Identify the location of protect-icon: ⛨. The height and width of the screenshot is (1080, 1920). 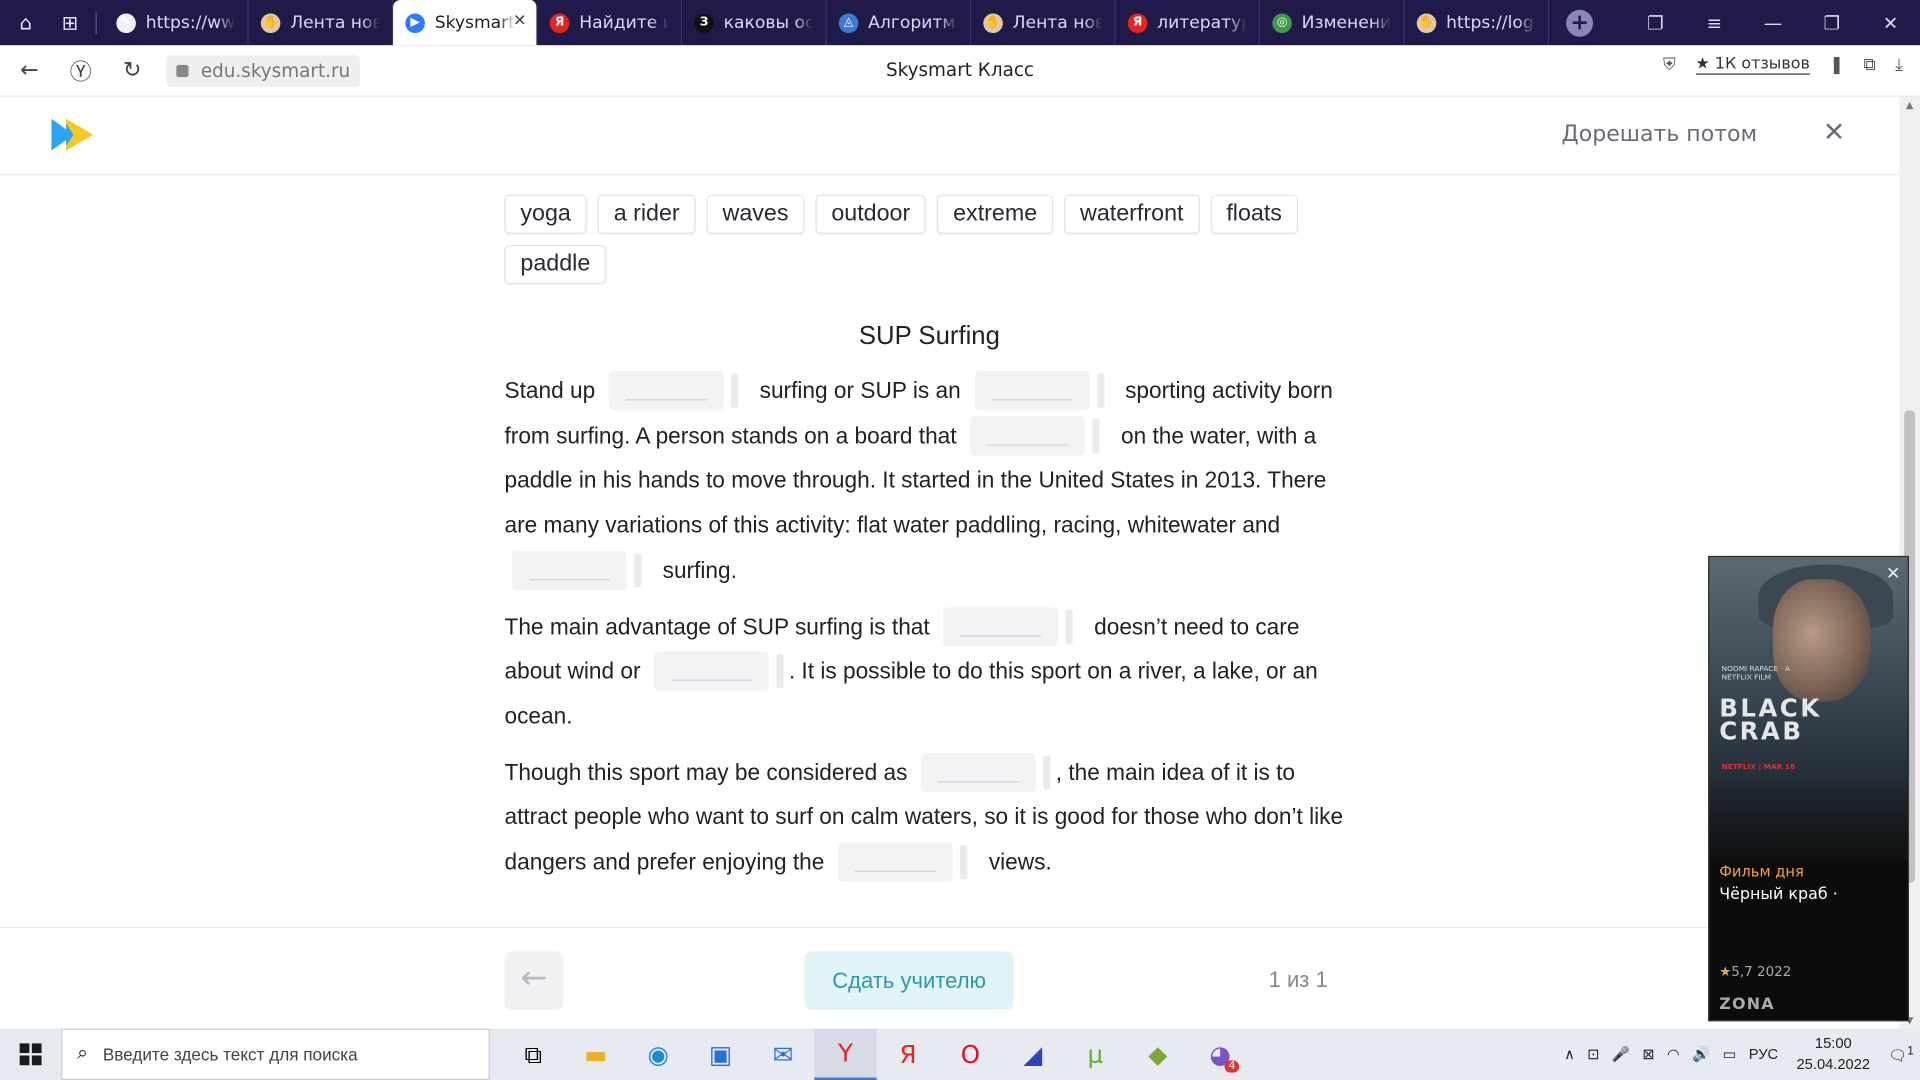
(1669, 65).